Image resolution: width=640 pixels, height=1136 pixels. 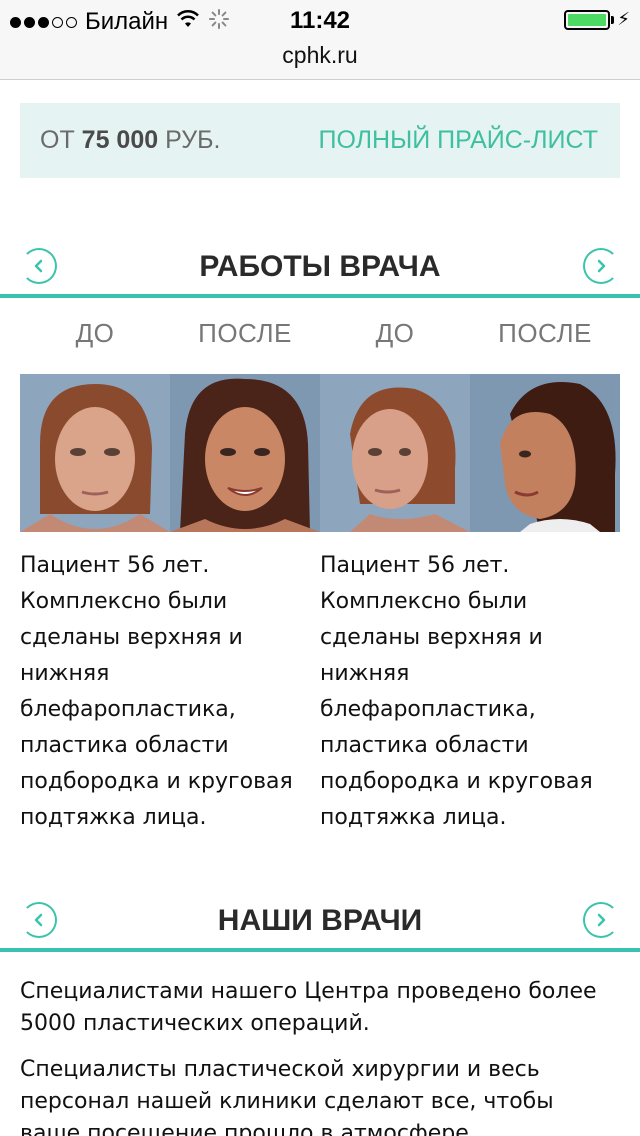 What do you see at coordinates (95, 453) in the screenshot?
I see `photo-before-front` at bounding box center [95, 453].